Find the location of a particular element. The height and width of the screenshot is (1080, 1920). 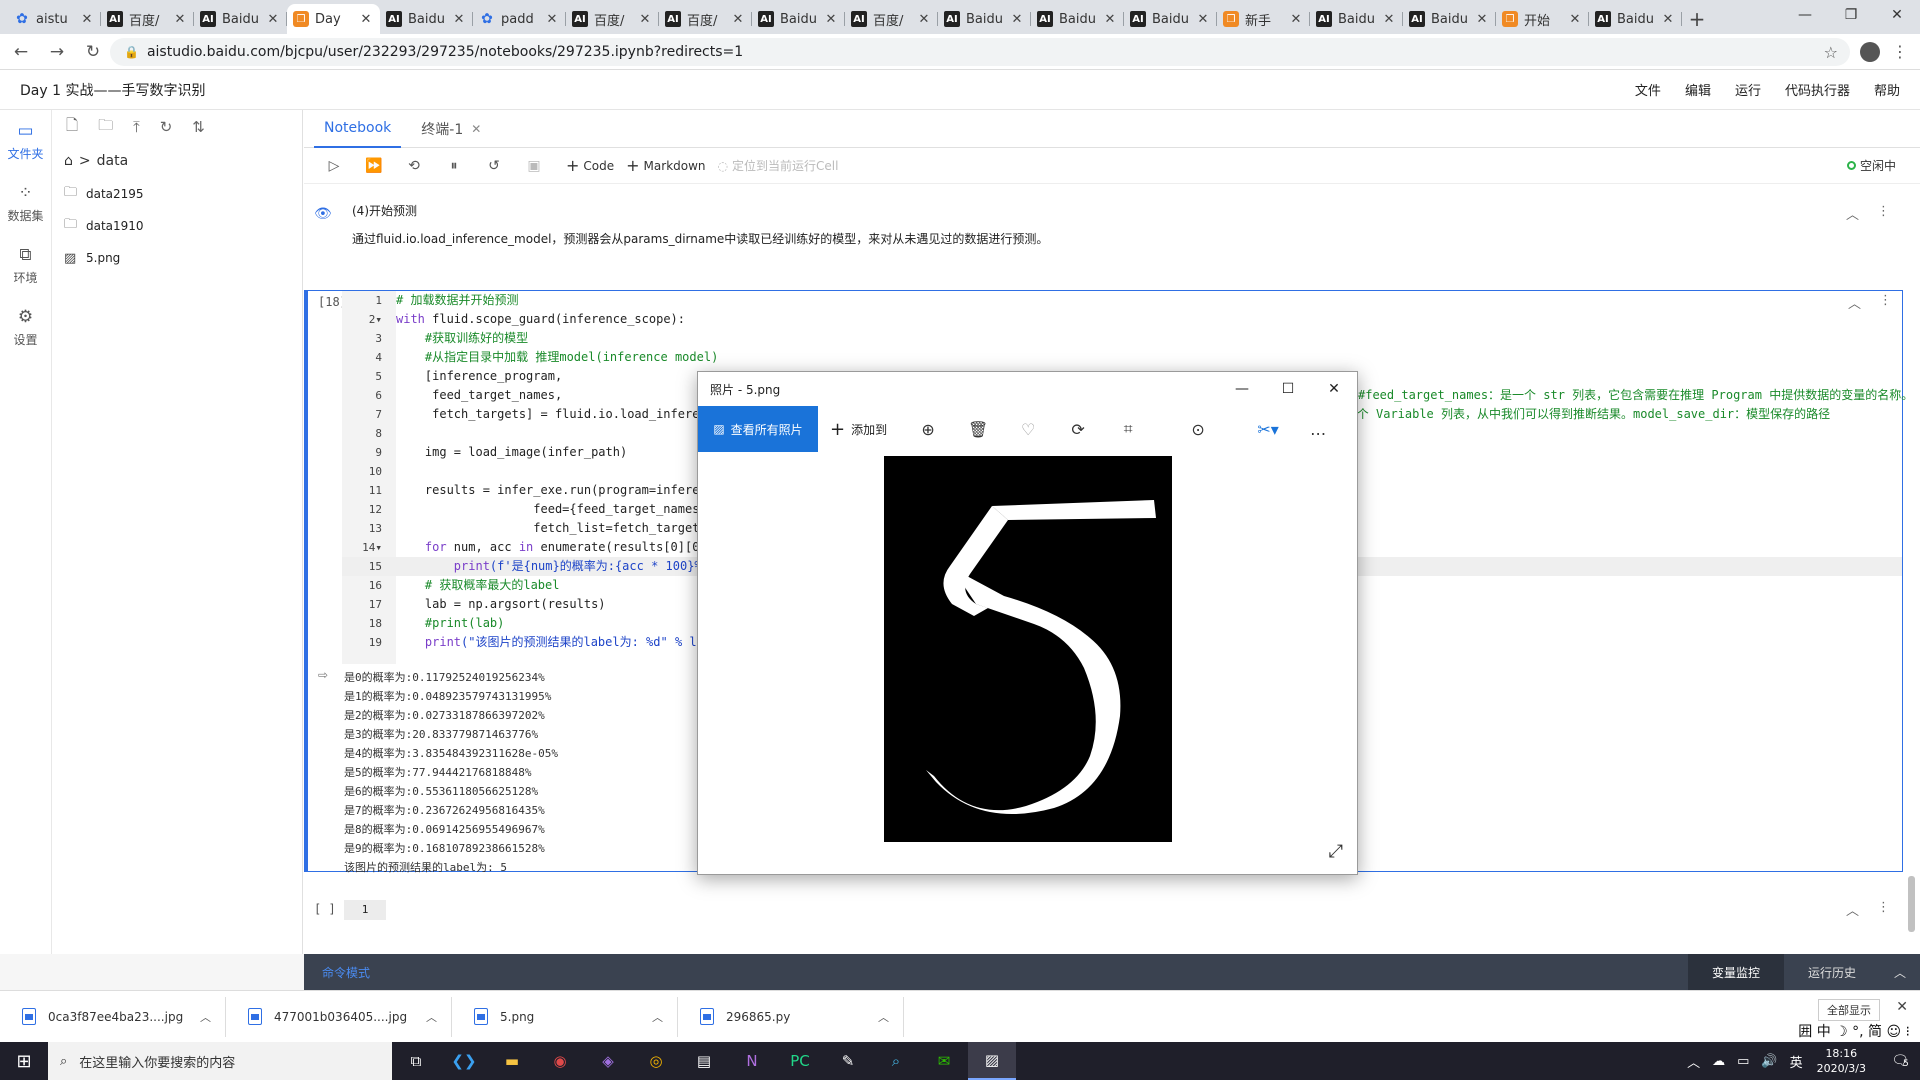

browser-tab: ❒ 开始 ✕ is located at coordinates (1542, 19).